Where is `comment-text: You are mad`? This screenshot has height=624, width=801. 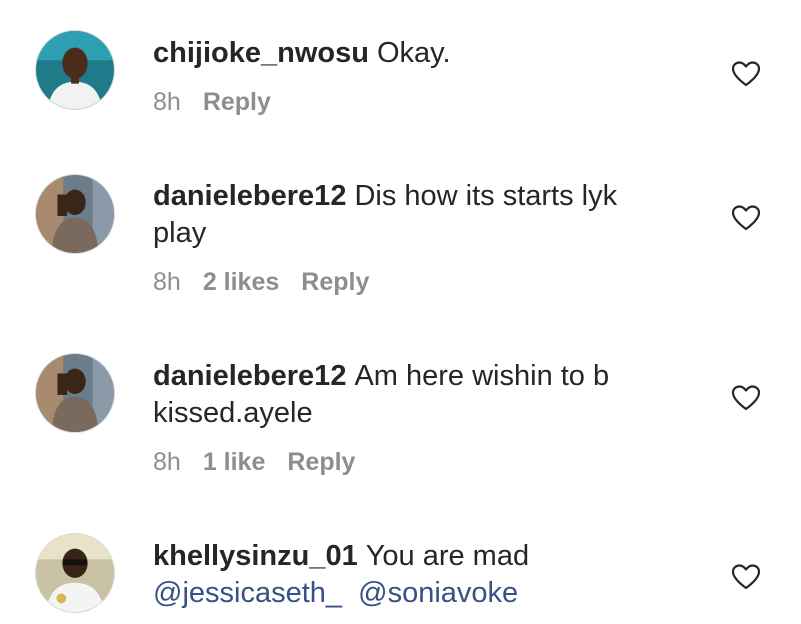 comment-text: You are mad is located at coordinates (447, 556).